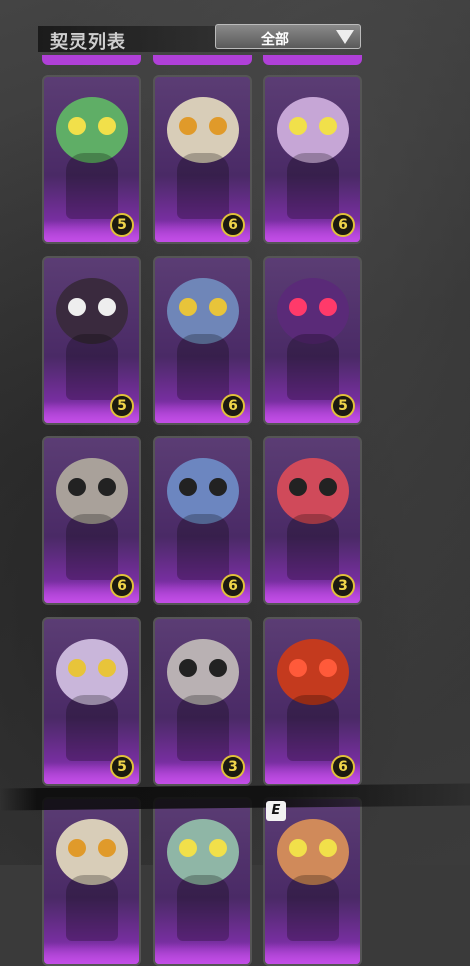 The image size is (470, 966). What do you see at coordinates (202, 61) in the screenshot?
I see `partial-card-row-top` at bounding box center [202, 61].